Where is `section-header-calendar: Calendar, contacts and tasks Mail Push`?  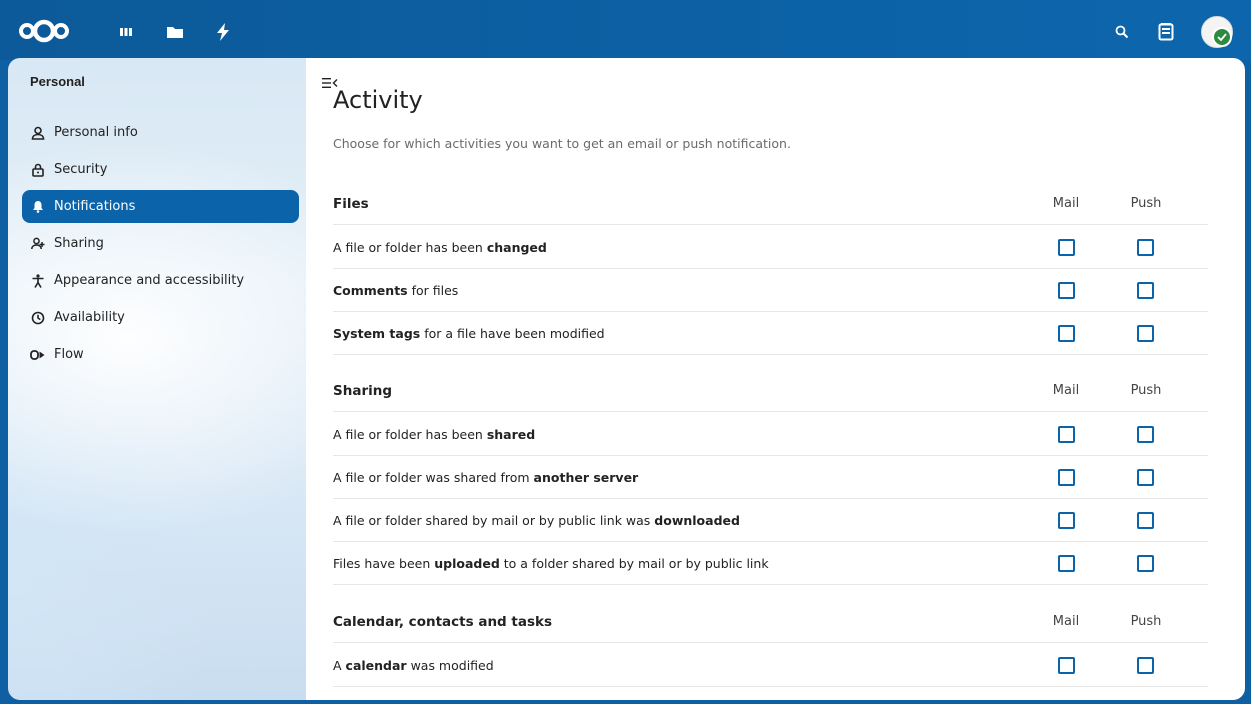 section-header-calendar: Calendar, contacts and tasks Mail Push is located at coordinates (770, 622).